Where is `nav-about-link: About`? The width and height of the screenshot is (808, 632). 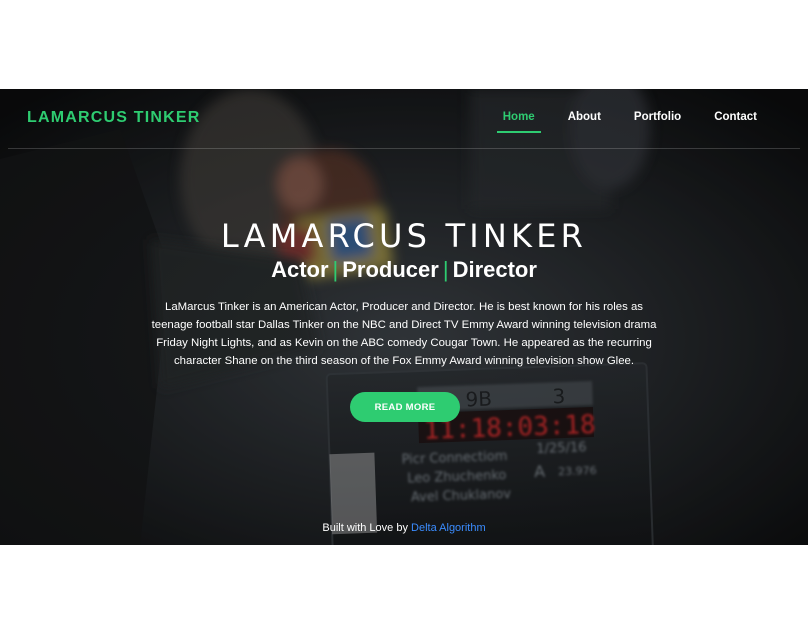
nav-about-link: About is located at coordinates (584, 122).